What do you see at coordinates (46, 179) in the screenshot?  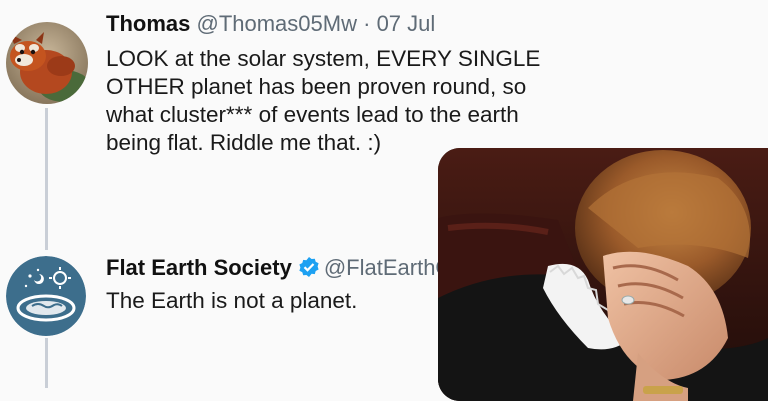 I see `thread-line-top` at bounding box center [46, 179].